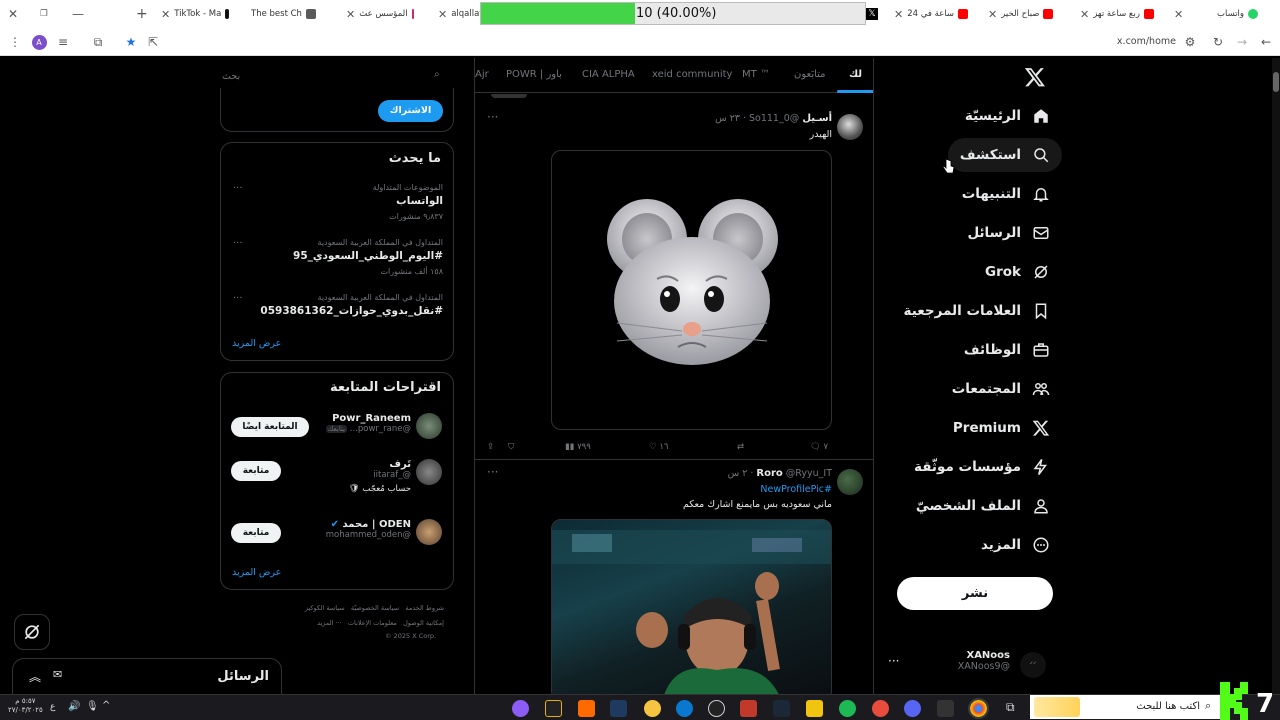 This screenshot has width=1280, height=720. Describe the element at coordinates (1190, 42) in the screenshot. I see `site-settings-icon: ⚙` at that location.